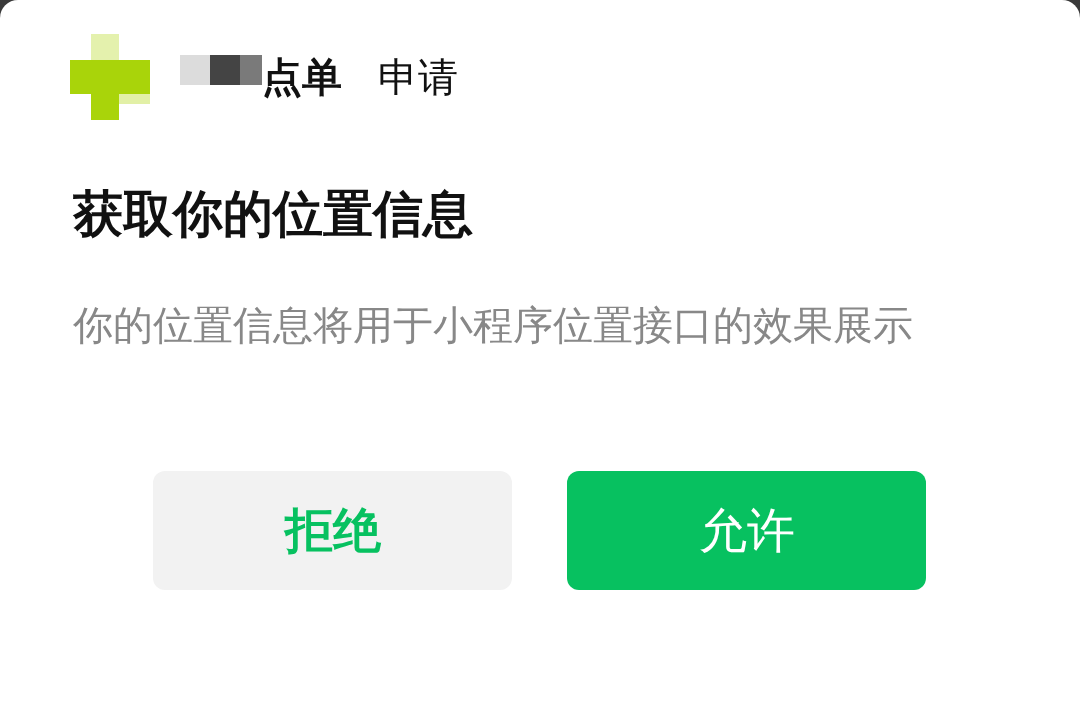  I want to click on allow-button: 允许, so click(746, 530).